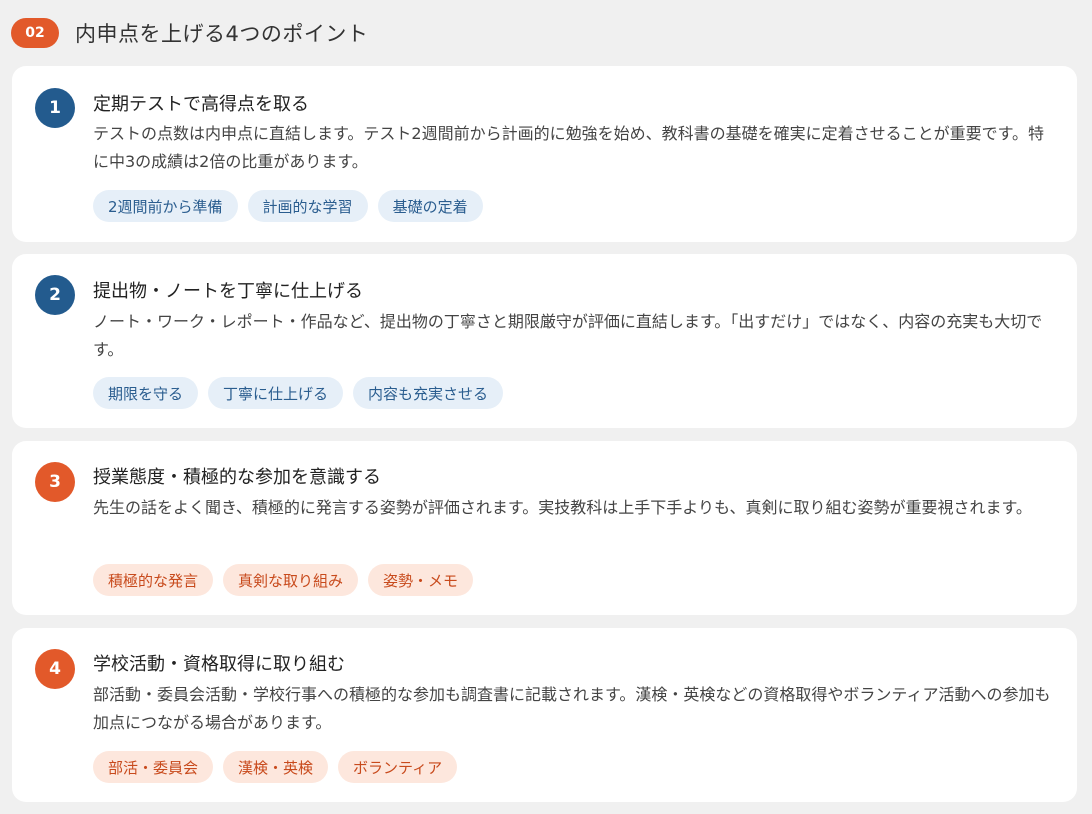  What do you see at coordinates (428, 393) in the screenshot?
I see `tag: 内容も充実させる` at bounding box center [428, 393].